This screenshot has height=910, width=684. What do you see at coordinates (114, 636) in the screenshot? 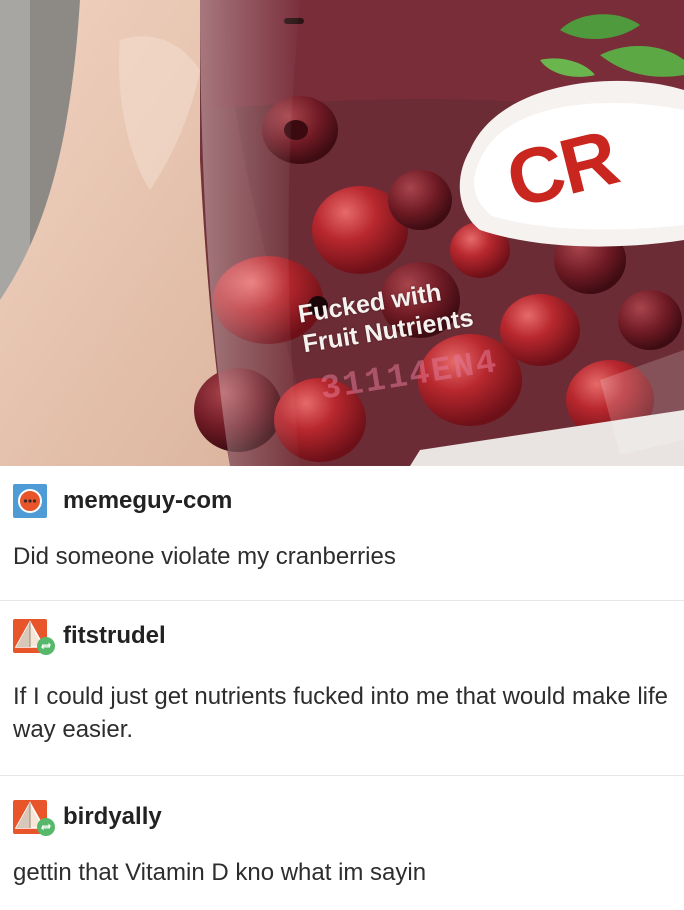
I see `username: fitstrudel` at bounding box center [114, 636].